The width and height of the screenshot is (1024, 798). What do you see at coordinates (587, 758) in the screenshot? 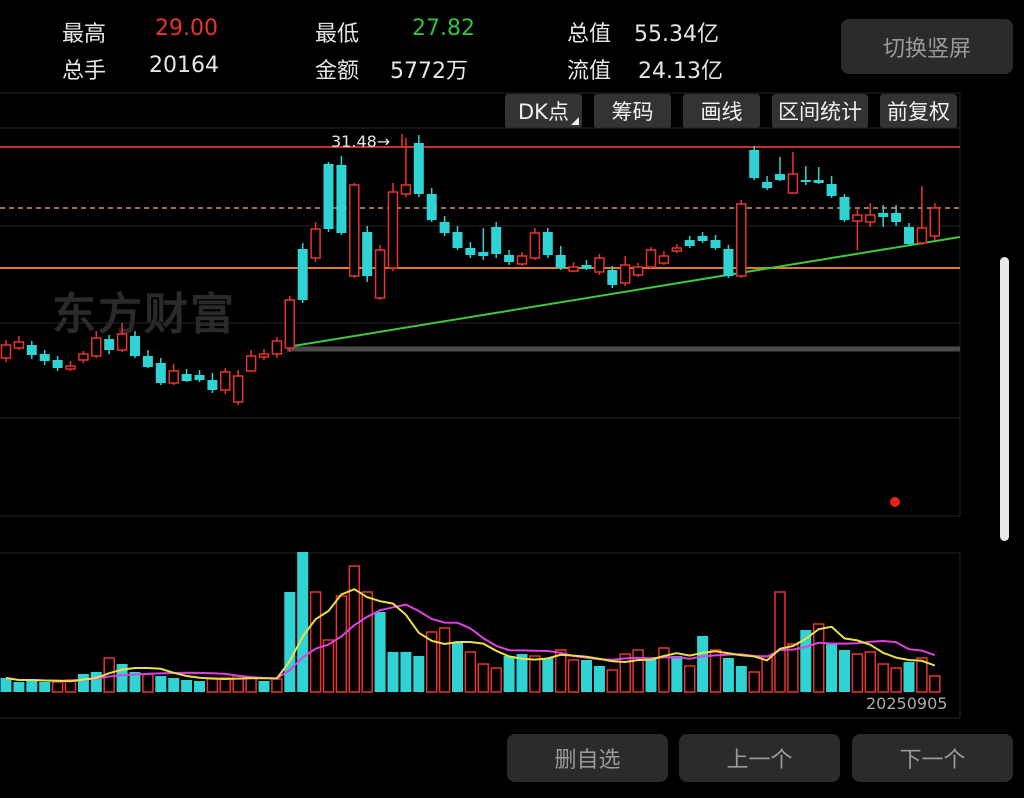
I see `delete-favorite-button: 删自选` at bounding box center [587, 758].